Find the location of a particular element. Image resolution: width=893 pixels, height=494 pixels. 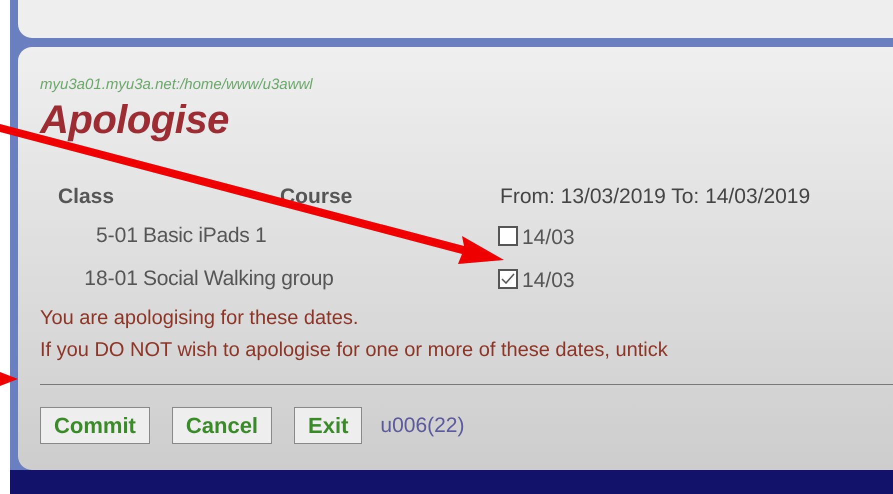

notice-text: If you DO NOT wish to apologise for one or more of these dates, untick is located at coordinates (354, 350).